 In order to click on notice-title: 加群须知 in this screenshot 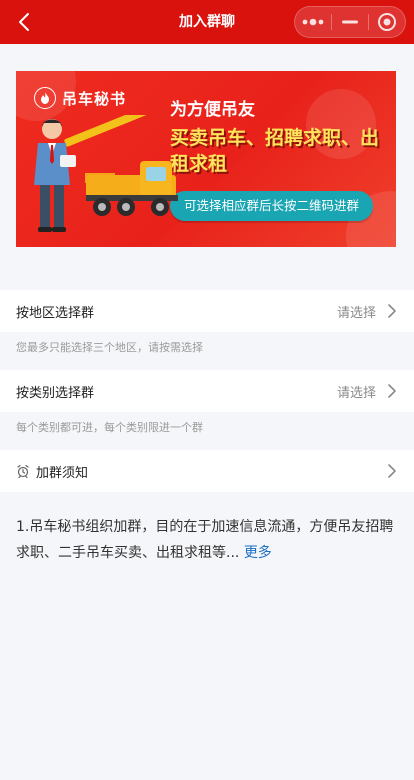, I will do `click(62, 473)`.